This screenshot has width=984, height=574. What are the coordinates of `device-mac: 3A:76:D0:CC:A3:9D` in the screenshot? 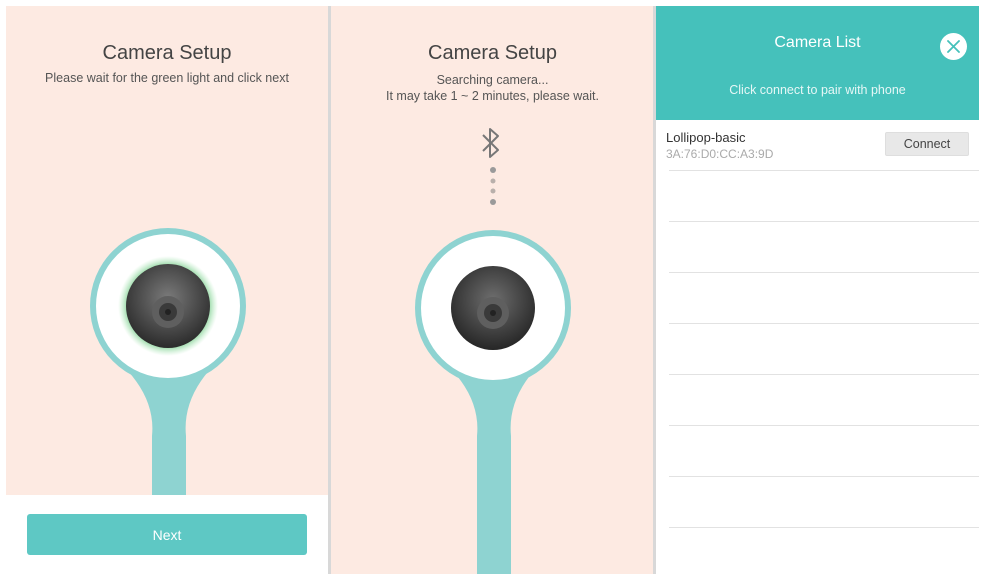 It's located at (720, 154).